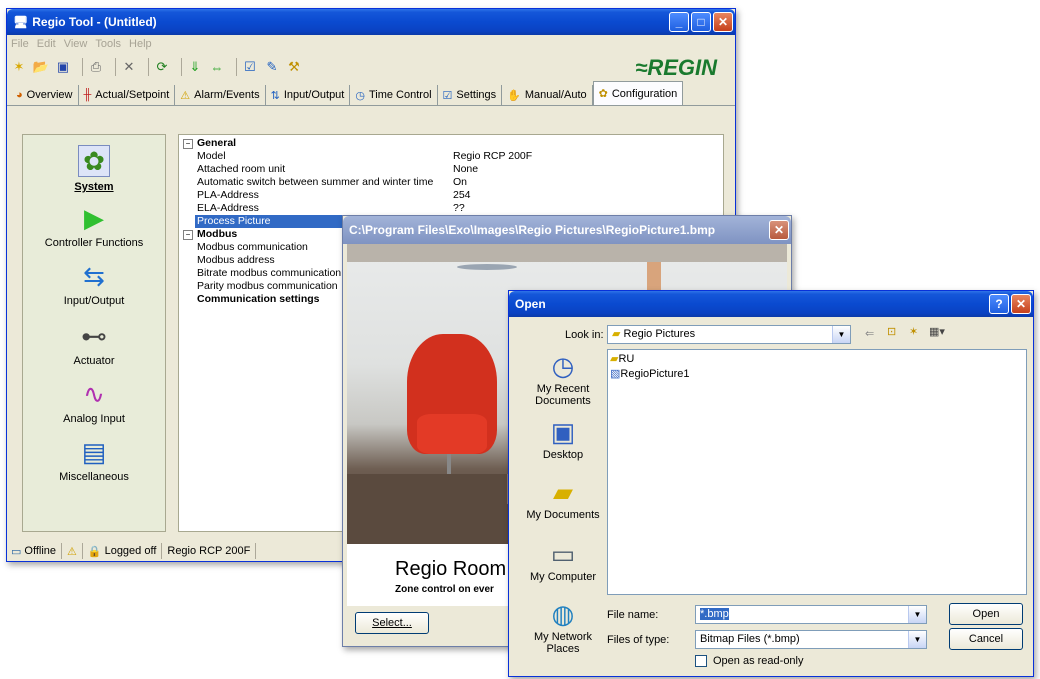 This screenshot has height=679, width=1040. Describe the element at coordinates (638, 640) in the screenshot. I see `file-type-label: Files of type:` at that location.